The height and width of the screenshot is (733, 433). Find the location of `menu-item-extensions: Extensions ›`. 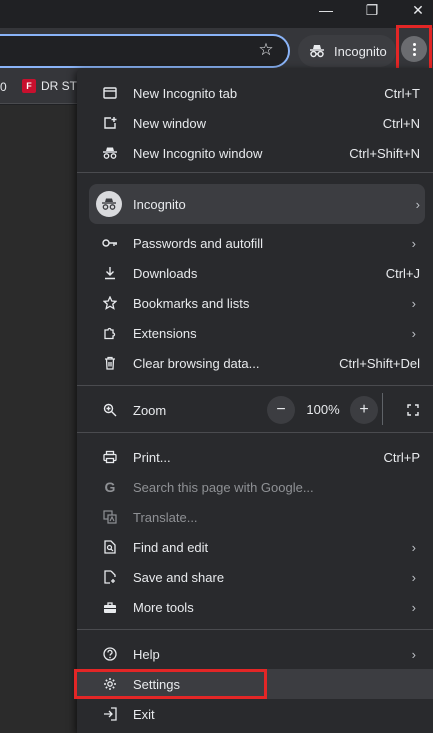

menu-item-extensions: Extensions › is located at coordinates (255, 333).